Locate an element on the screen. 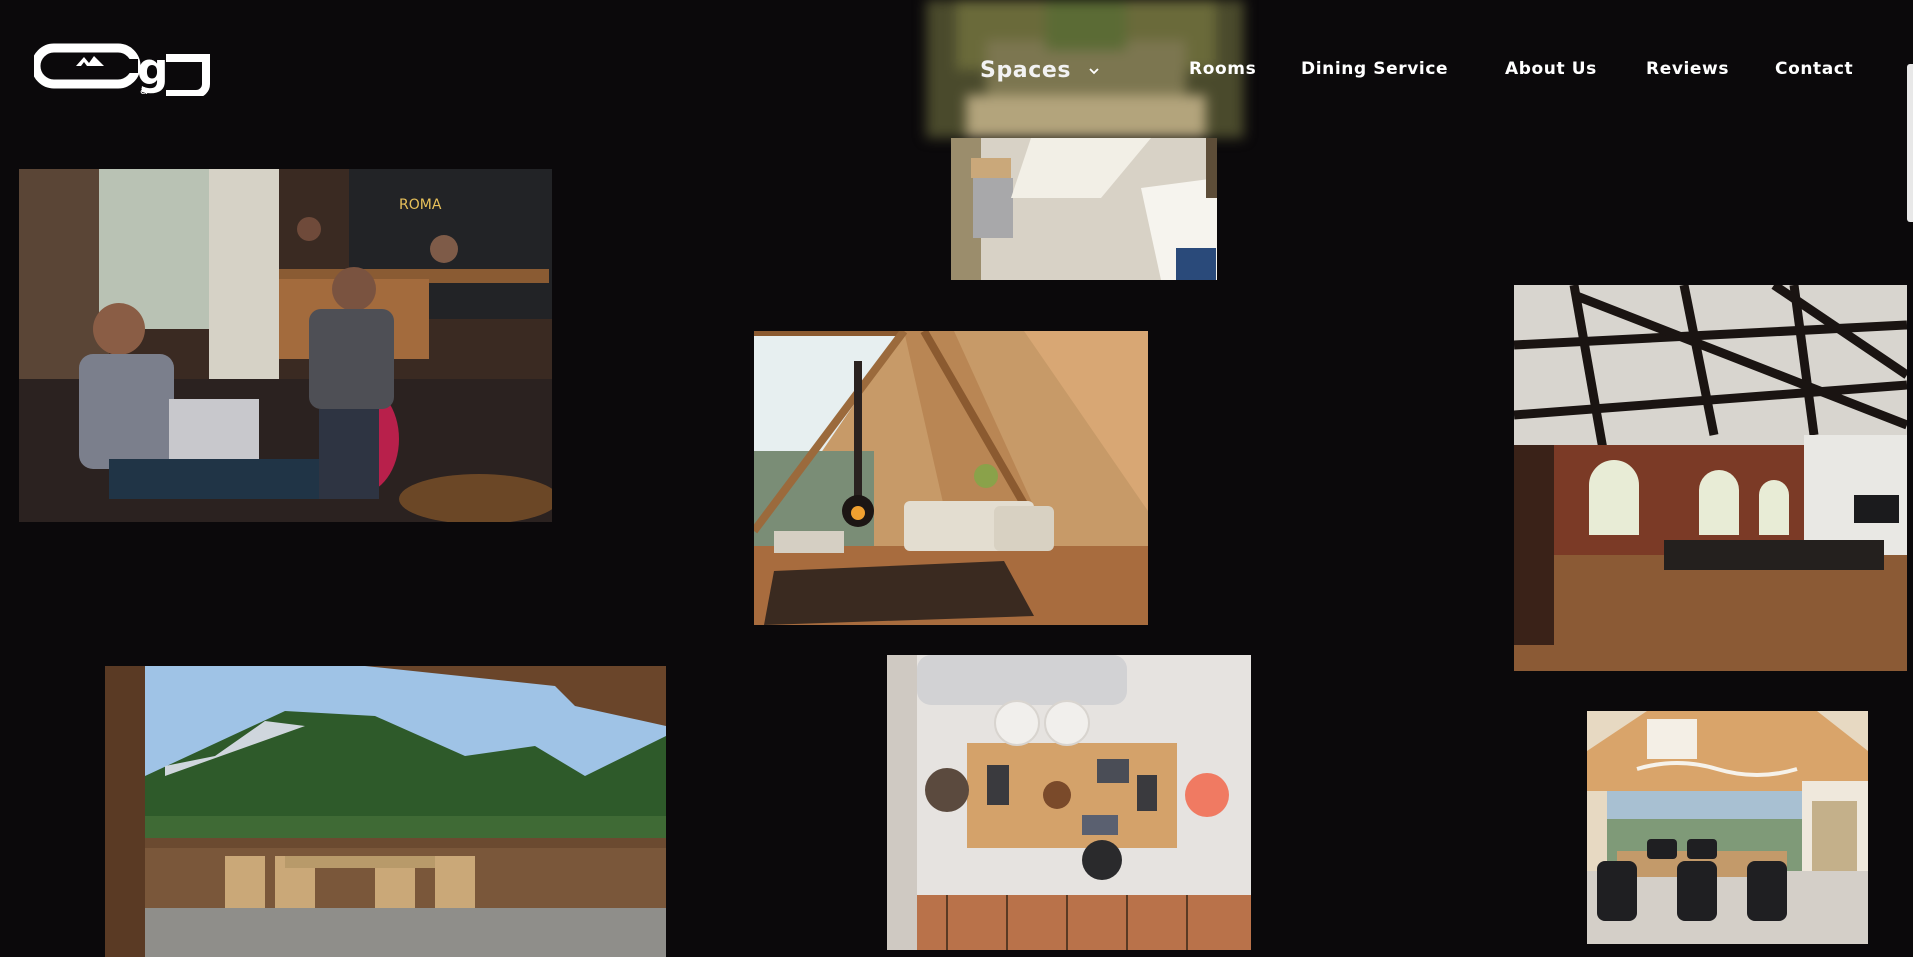 The height and width of the screenshot is (957, 1913). nav-spaces-label: Spaces is located at coordinates (1026, 70).